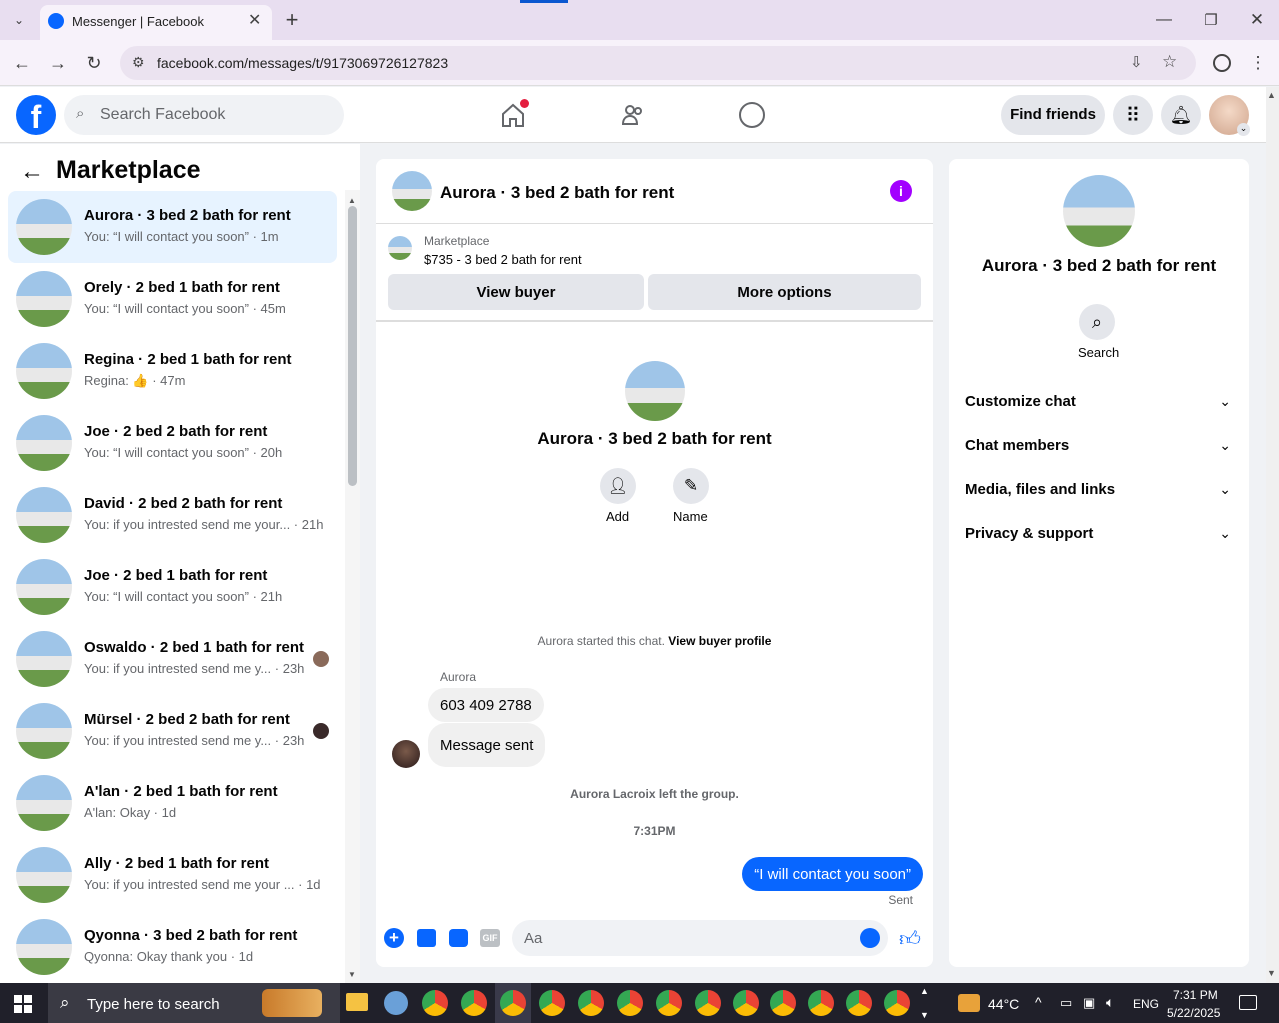  Describe the element at coordinates (700, 938) in the screenshot. I see `message-input: Aa` at that location.